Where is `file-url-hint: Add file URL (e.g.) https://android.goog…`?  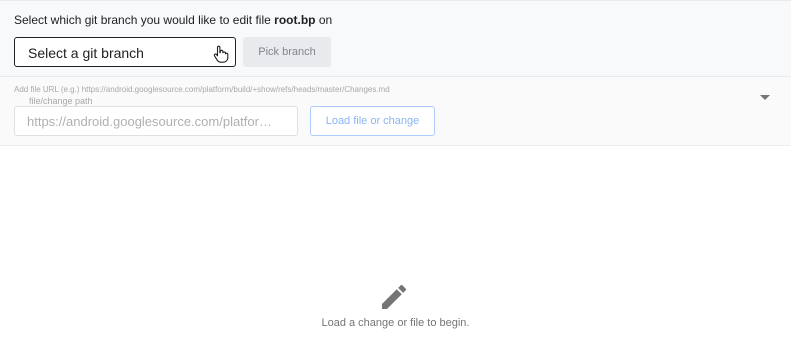 file-url-hint: Add file URL (e.g.) https://android.goog… is located at coordinates (202, 89).